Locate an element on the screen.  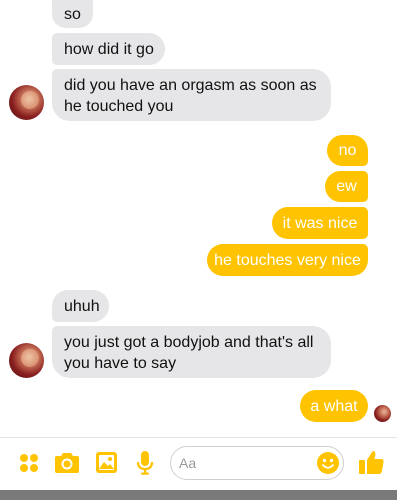
message-text: a what is located at coordinates (334, 406).